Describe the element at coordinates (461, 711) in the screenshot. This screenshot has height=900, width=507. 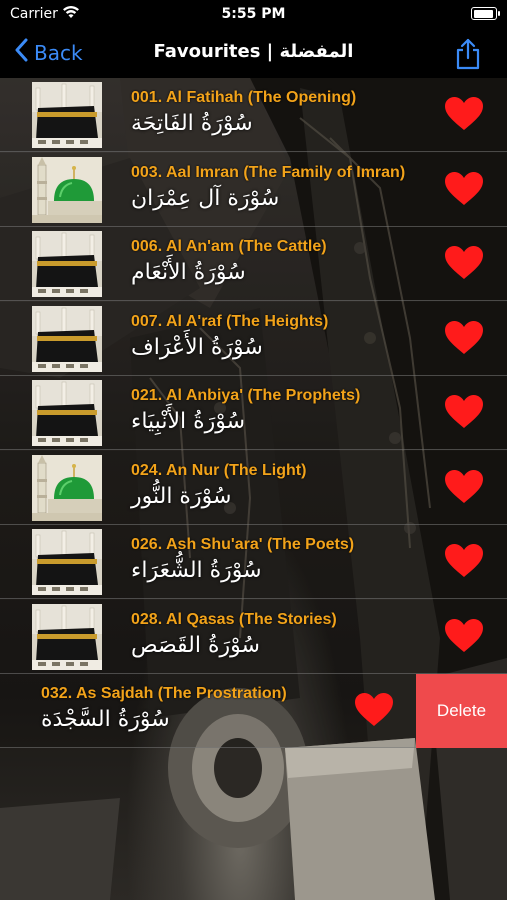
I see `delete-button: Delete` at that location.